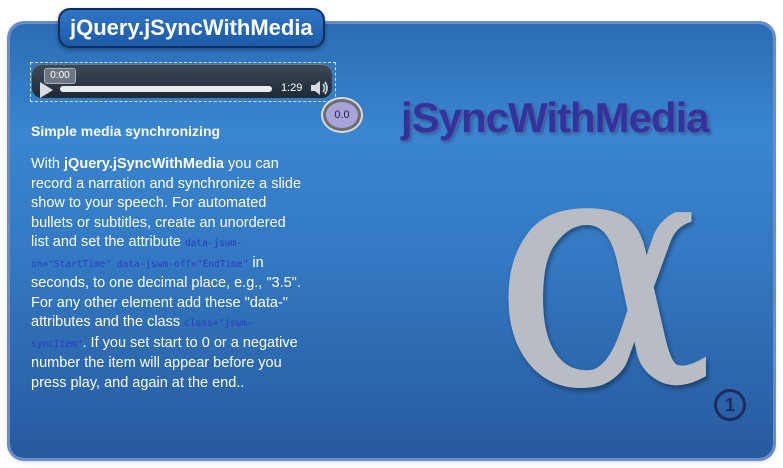 The image size is (783, 468). What do you see at coordinates (144, 164) in the screenshot?
I see `plugin-name: jQuery.jSyncWithMedia` at bounding box center [144, 164].